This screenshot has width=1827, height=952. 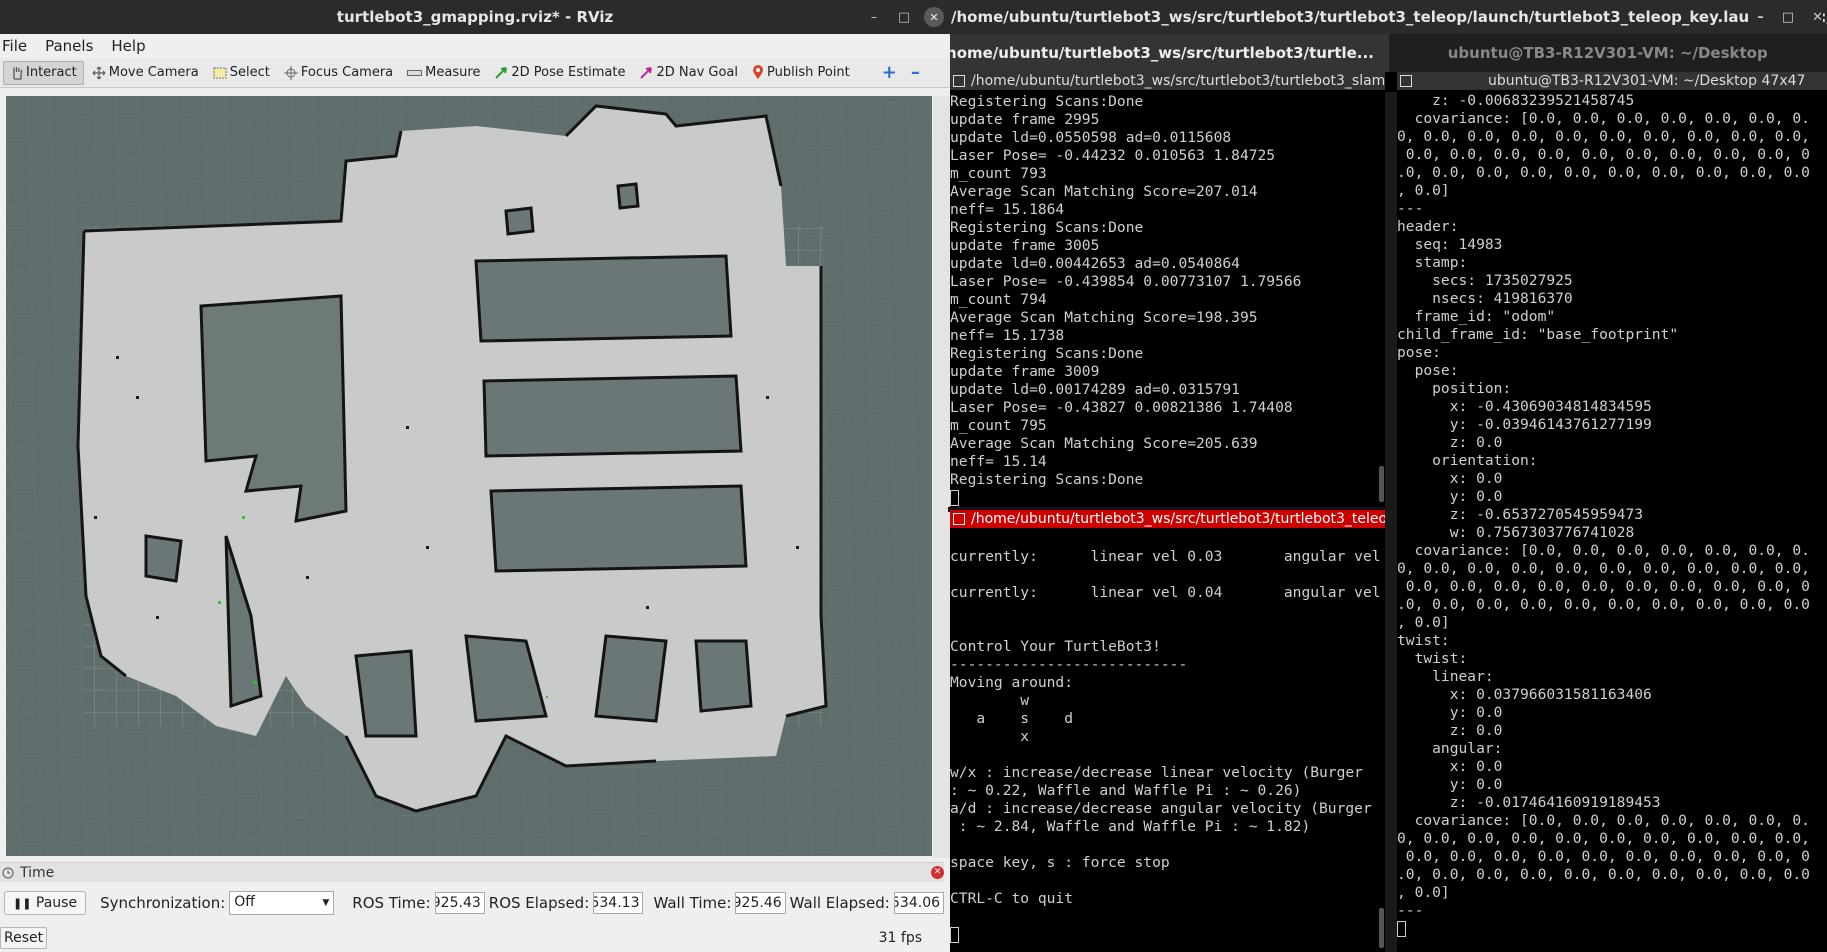 What do you see at coordinates (56, 903) in the screenshot?
I see `pause-label: Pause` at bounding box center [56, 903].